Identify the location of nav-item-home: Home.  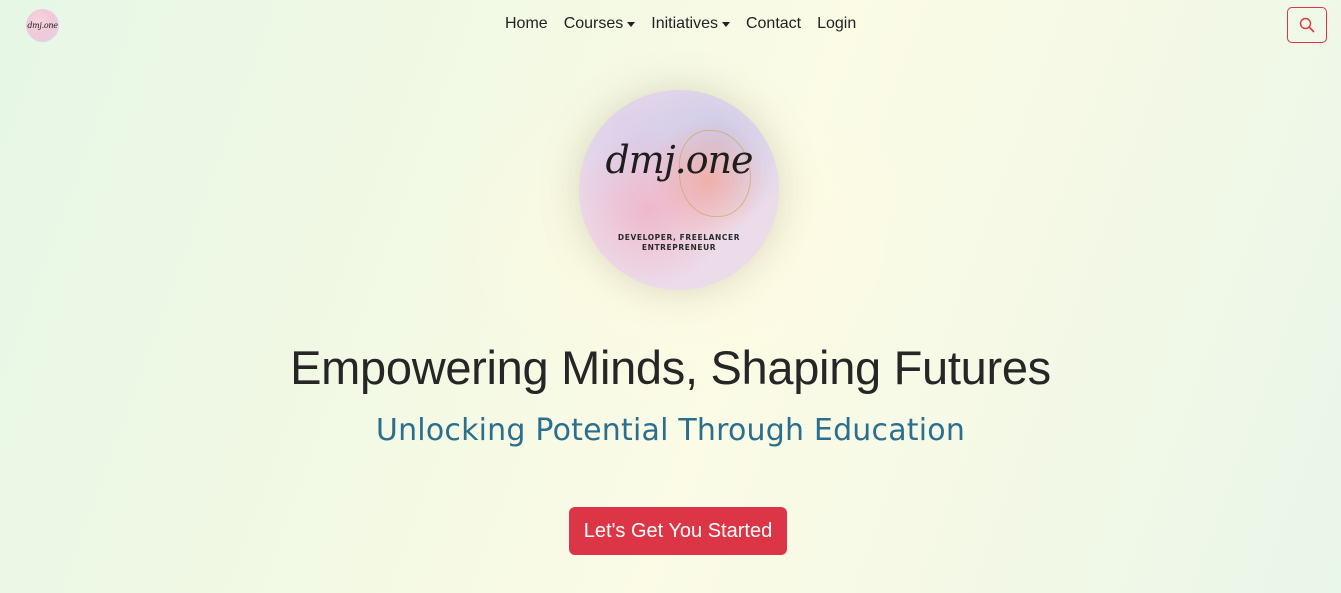
(526, 24).